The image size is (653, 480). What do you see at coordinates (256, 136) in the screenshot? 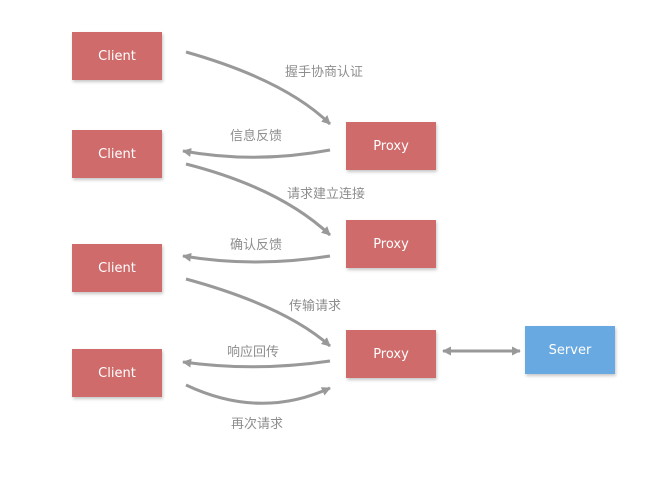
I see `edge-label-2: 信息反馈` at bounding box center [256, 136].